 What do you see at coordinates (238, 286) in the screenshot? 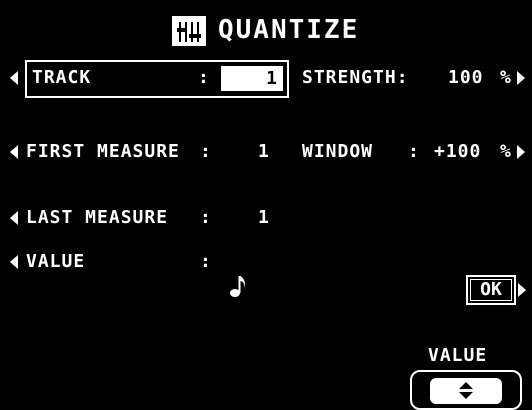
I see `eighth-note-icon` at bounding box center [238, 286].